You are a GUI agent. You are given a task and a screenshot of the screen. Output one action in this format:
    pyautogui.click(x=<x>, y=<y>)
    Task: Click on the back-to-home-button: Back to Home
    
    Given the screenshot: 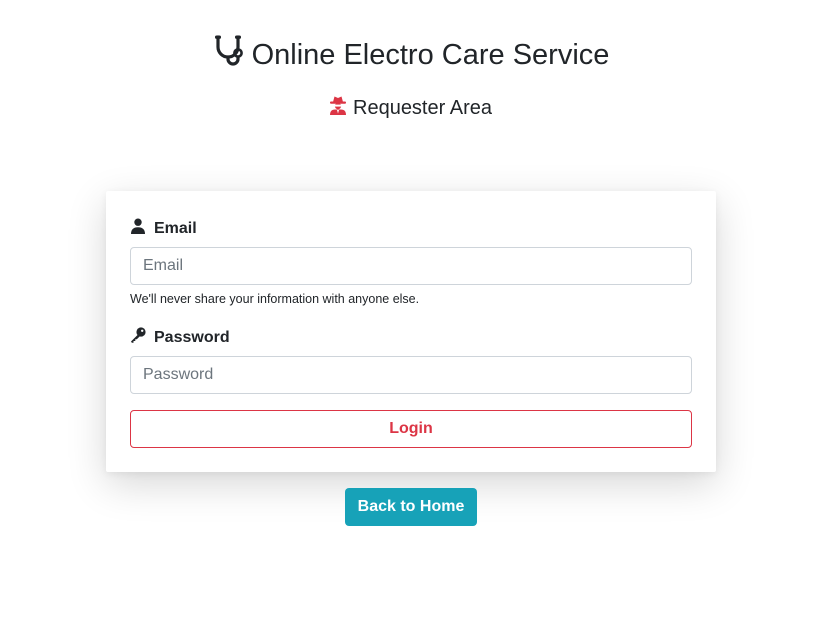 What is the action you would take?
    pyautogui.click(x=411, y=507)
    